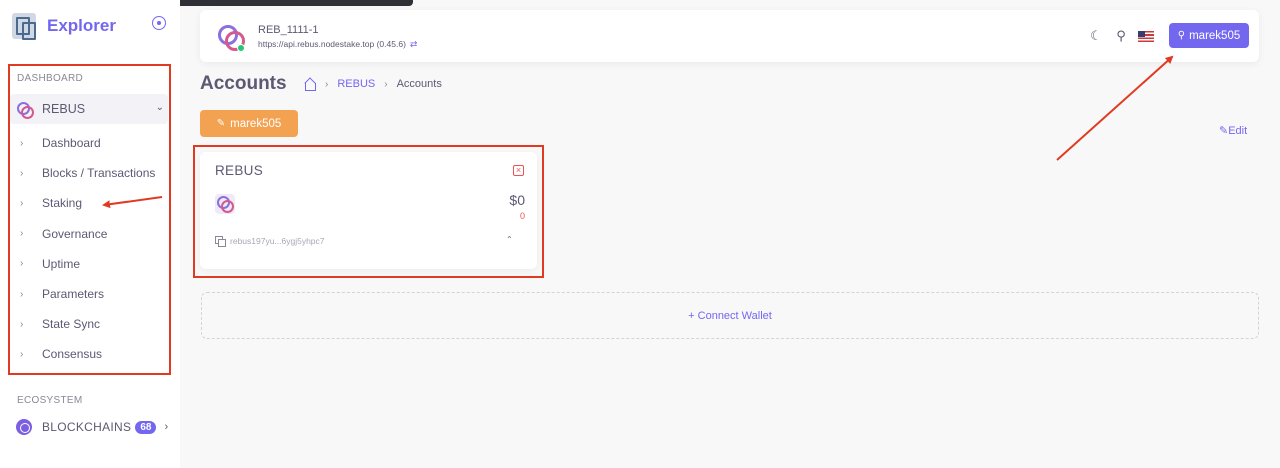 Image resolution: width=1280 pixels, height=468 pixels. What do you see at coordinates (1115, 108) in the screenshot?
I see `annotation-arrow-user-button` at bounding box center [1115, 108].